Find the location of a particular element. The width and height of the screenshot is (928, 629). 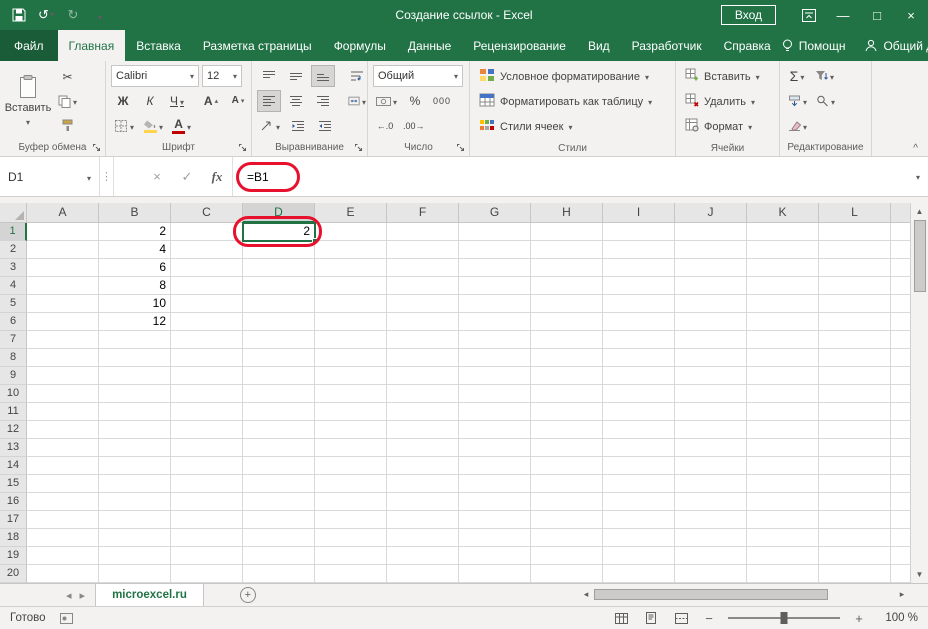

cell-E17 is located at coordinates (351, 520).